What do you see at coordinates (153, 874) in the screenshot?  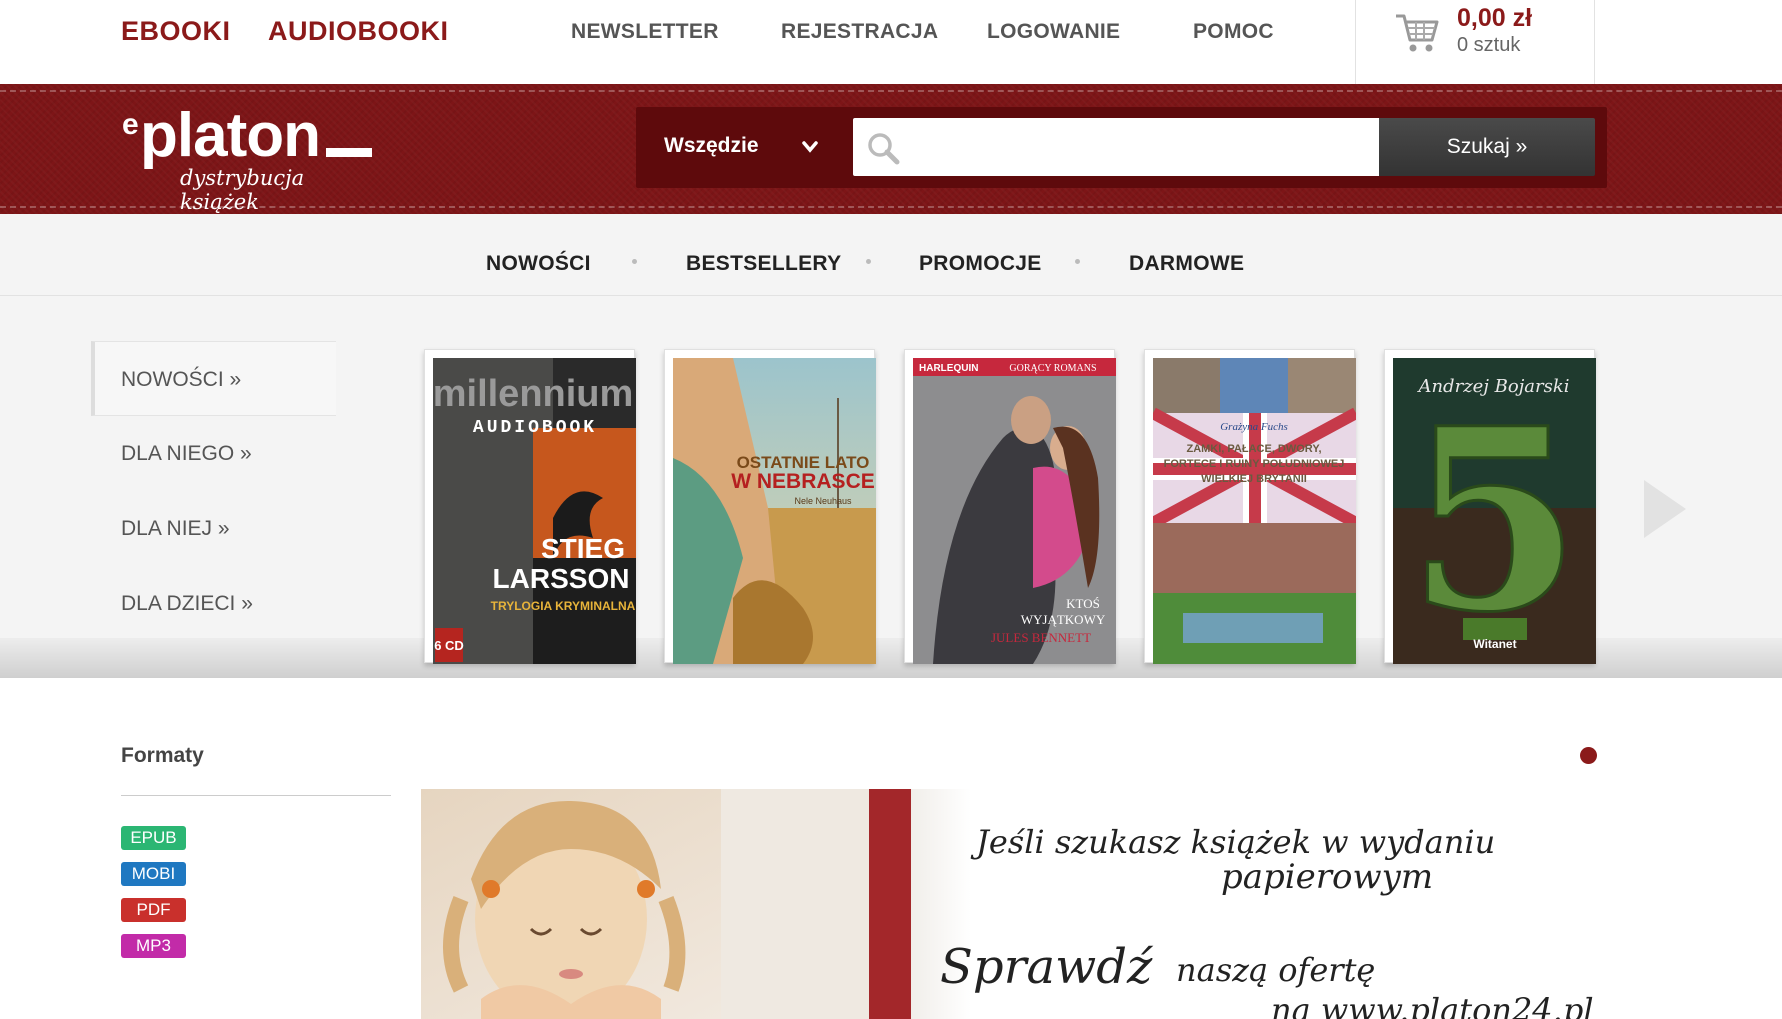 I see `format-badge-mobi: MOBI` at bounding box center [153, 874].